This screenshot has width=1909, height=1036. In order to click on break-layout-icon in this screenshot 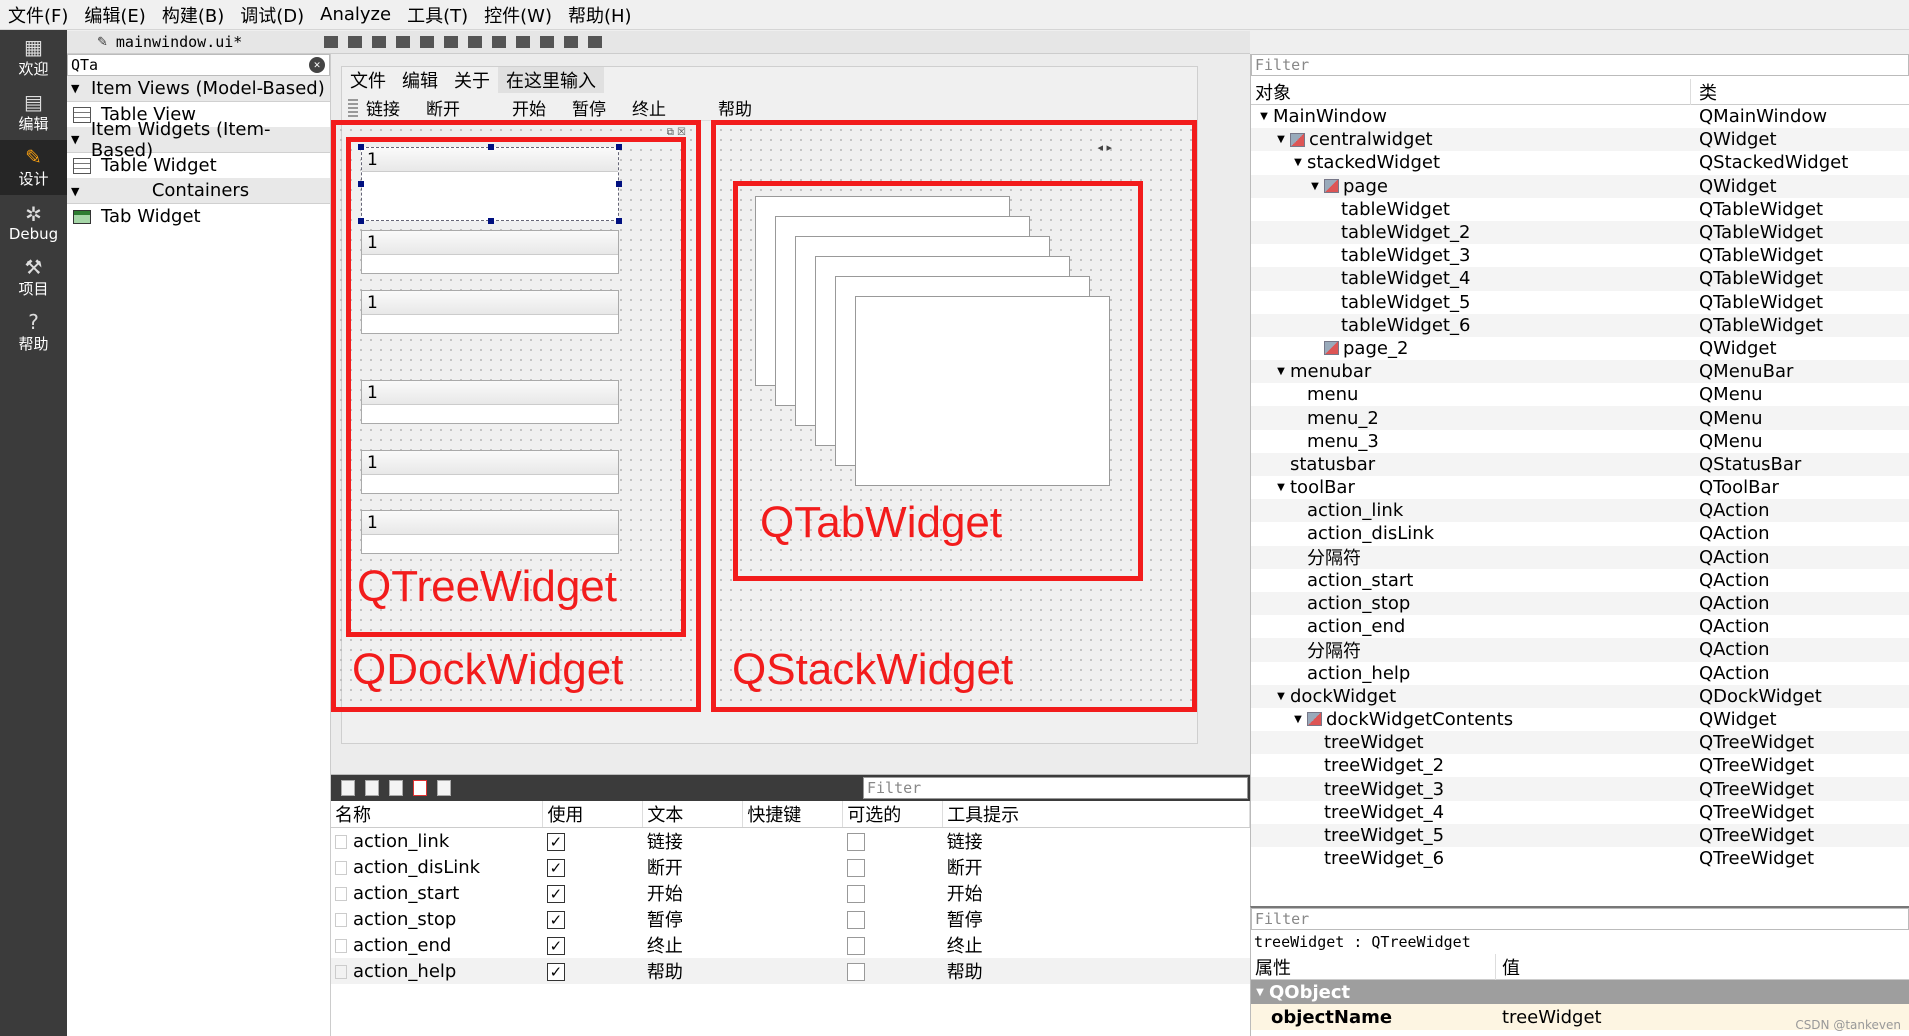, I will do `click(571, 42)`.